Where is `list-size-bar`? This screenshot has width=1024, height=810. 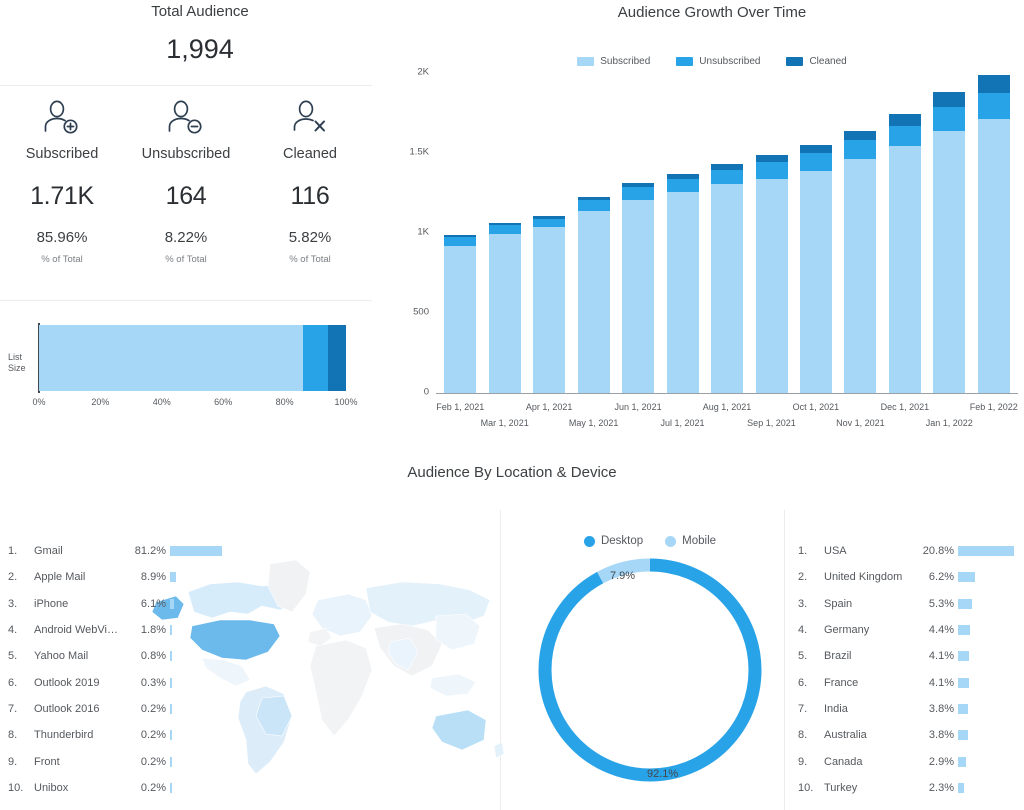 list-size-bar is located at coordinates (192, 358).